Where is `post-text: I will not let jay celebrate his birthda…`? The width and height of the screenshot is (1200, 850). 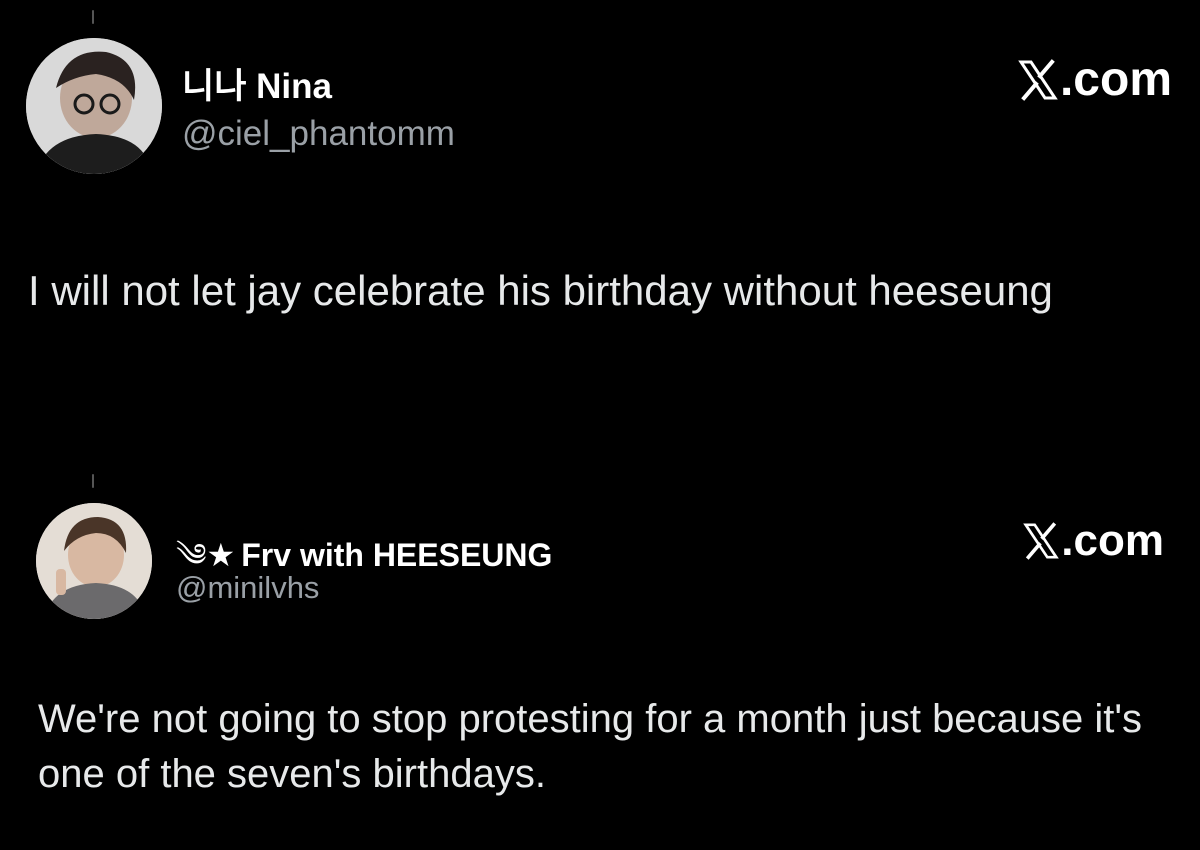
post-text: I will not let jay celebrate his birthda… is located at coordinates (540, 290).